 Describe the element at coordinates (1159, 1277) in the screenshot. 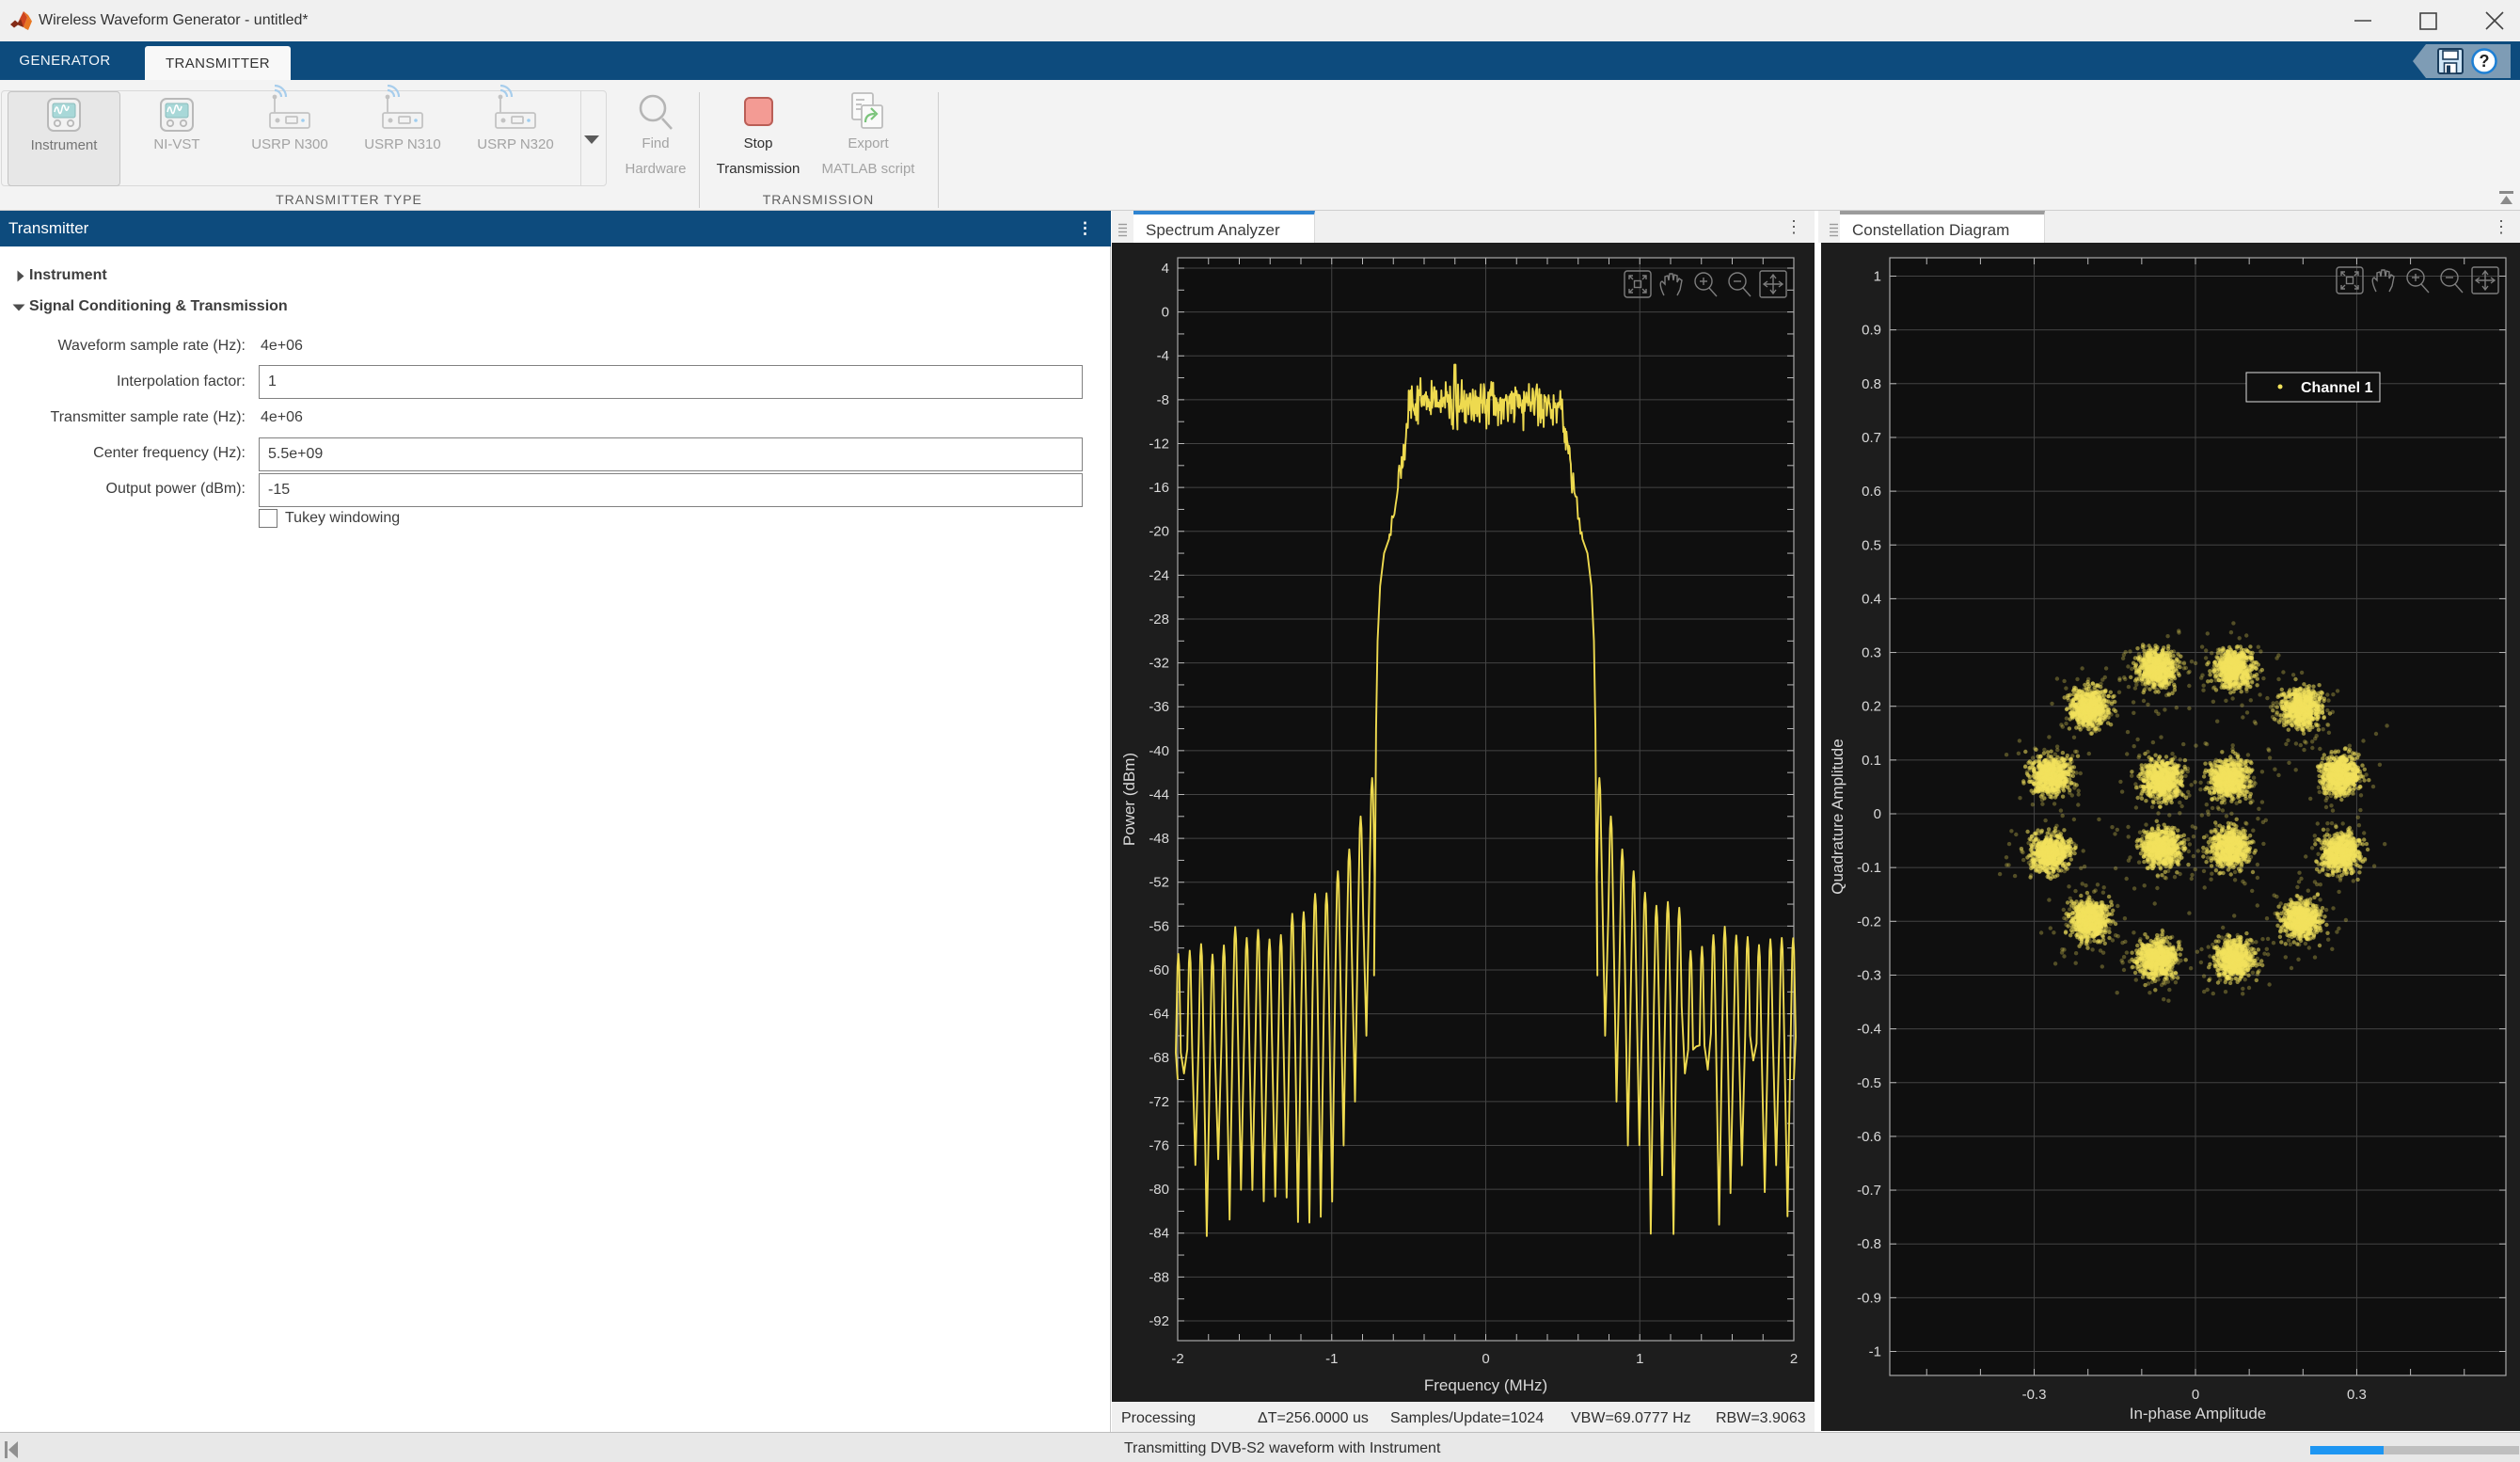

I see `svg-text: -88` at that location.